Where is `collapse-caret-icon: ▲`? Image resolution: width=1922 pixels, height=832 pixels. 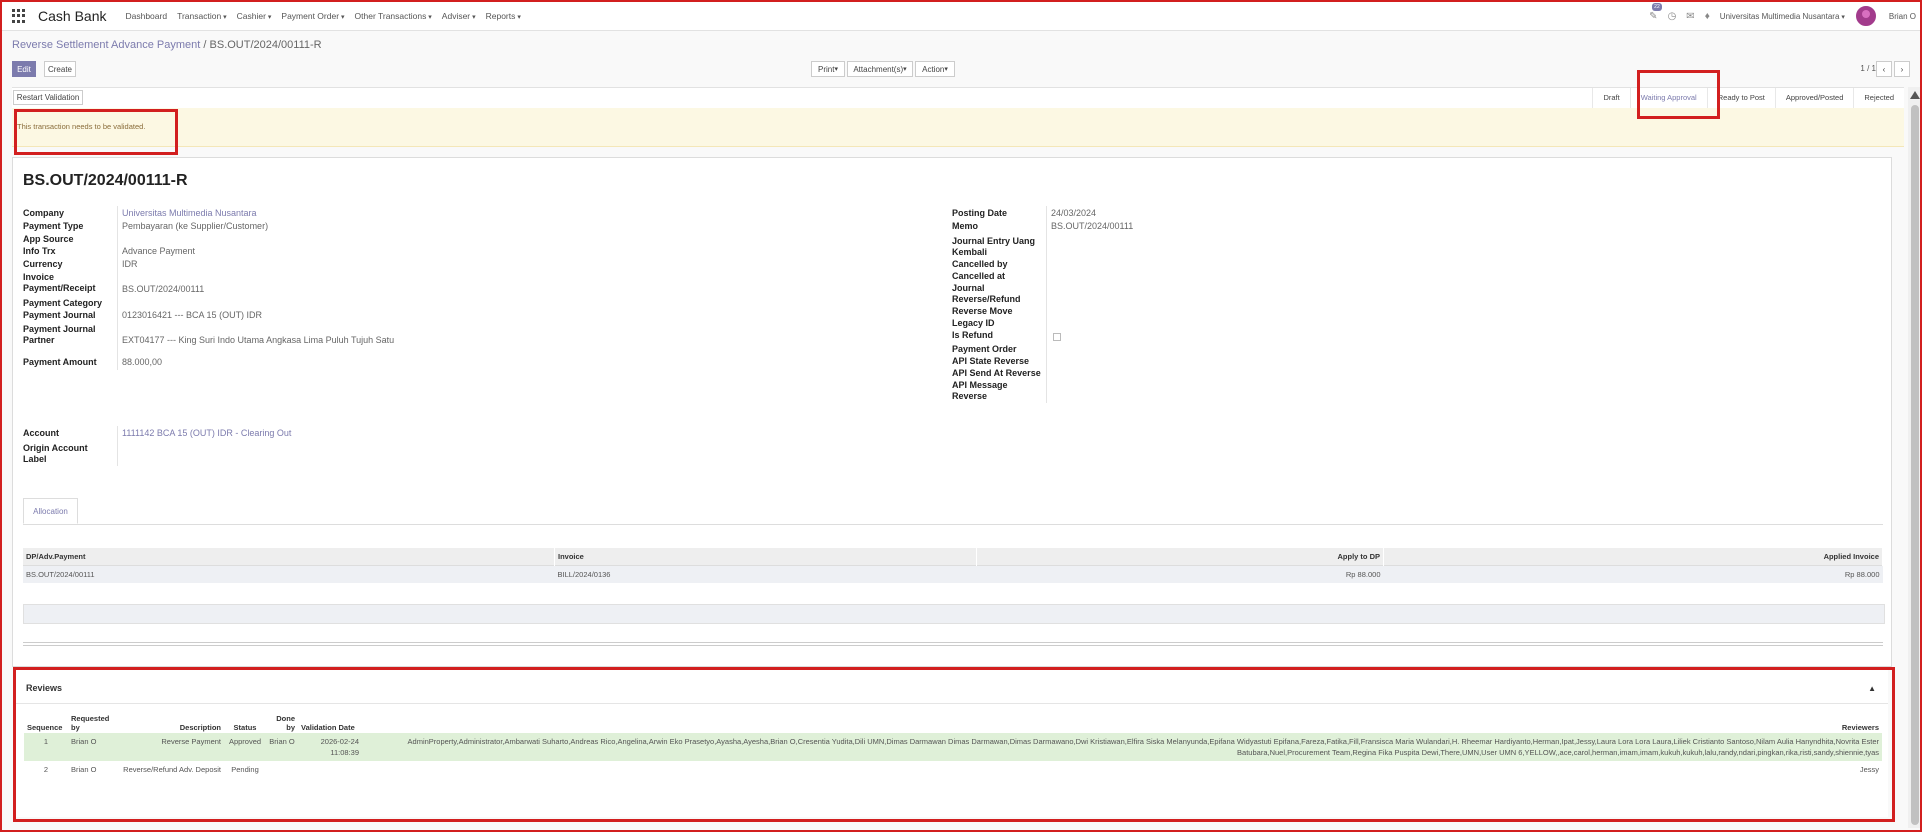
collapse-caret-icon: ▲ is located at coordinates (1872, 688).